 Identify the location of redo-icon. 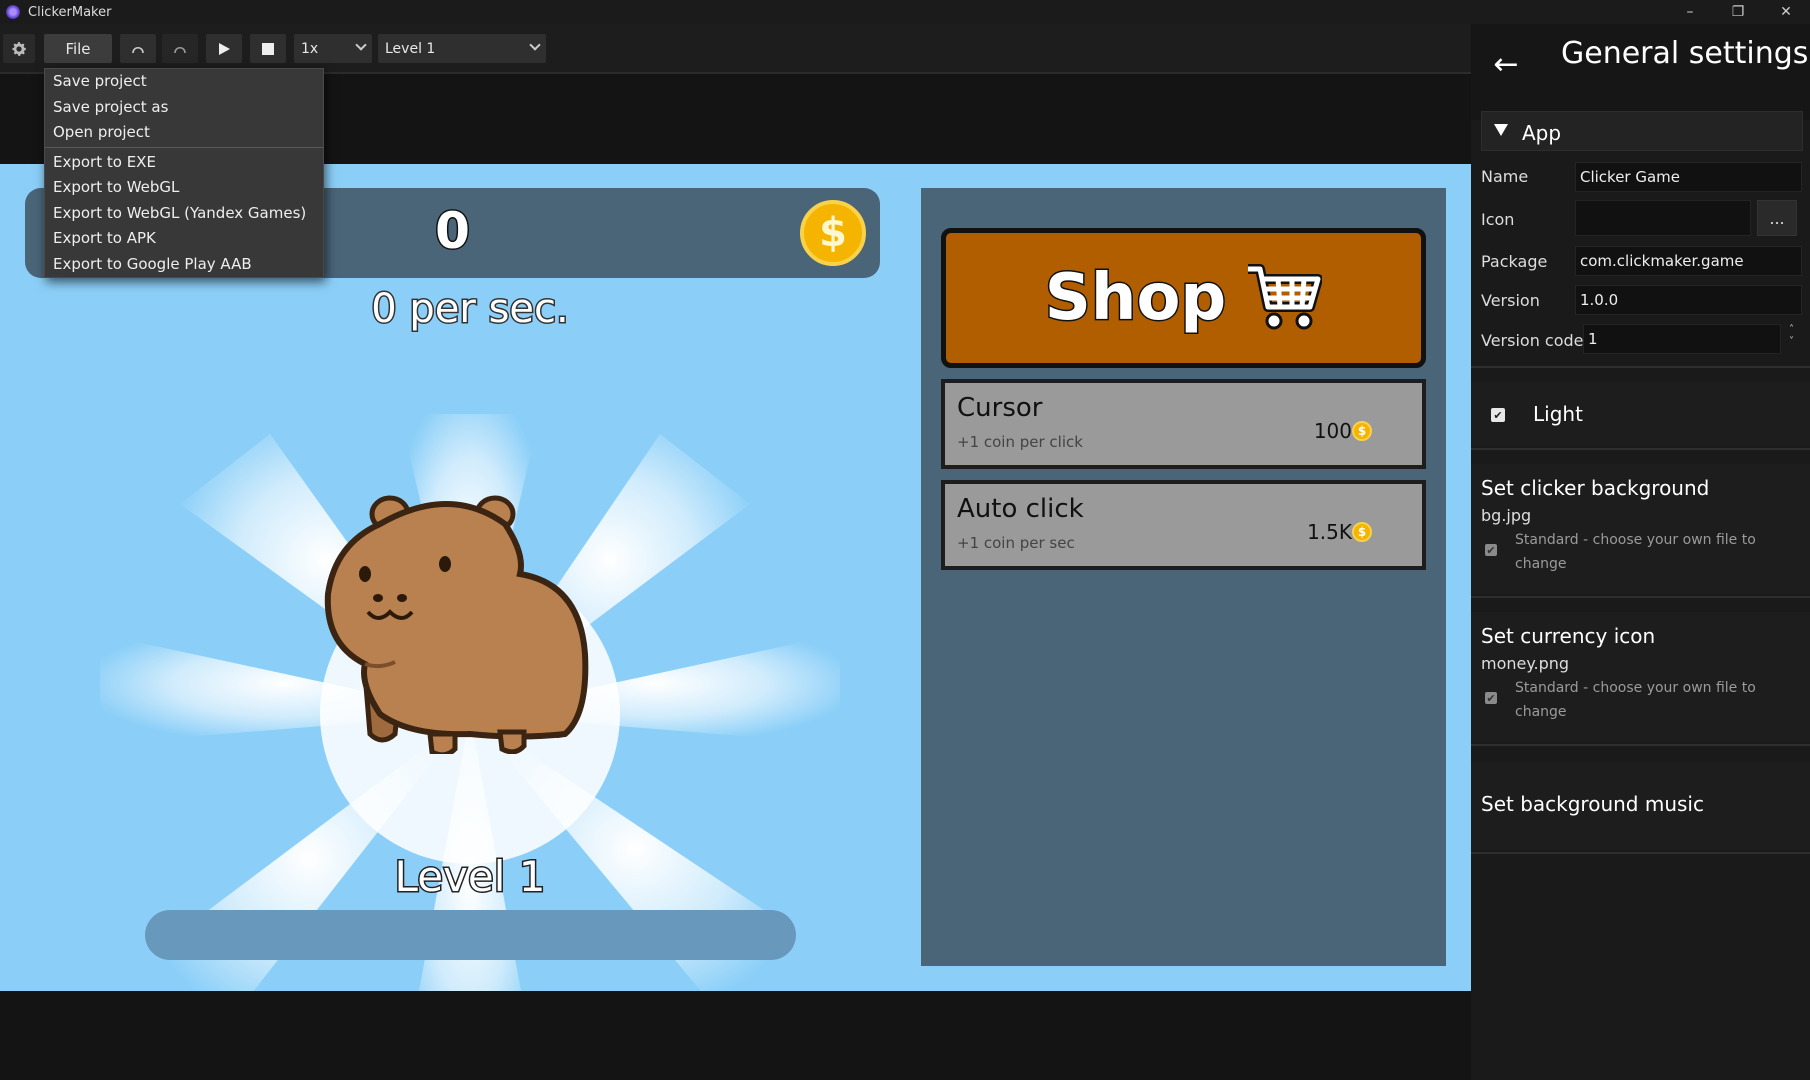
(180, 49).